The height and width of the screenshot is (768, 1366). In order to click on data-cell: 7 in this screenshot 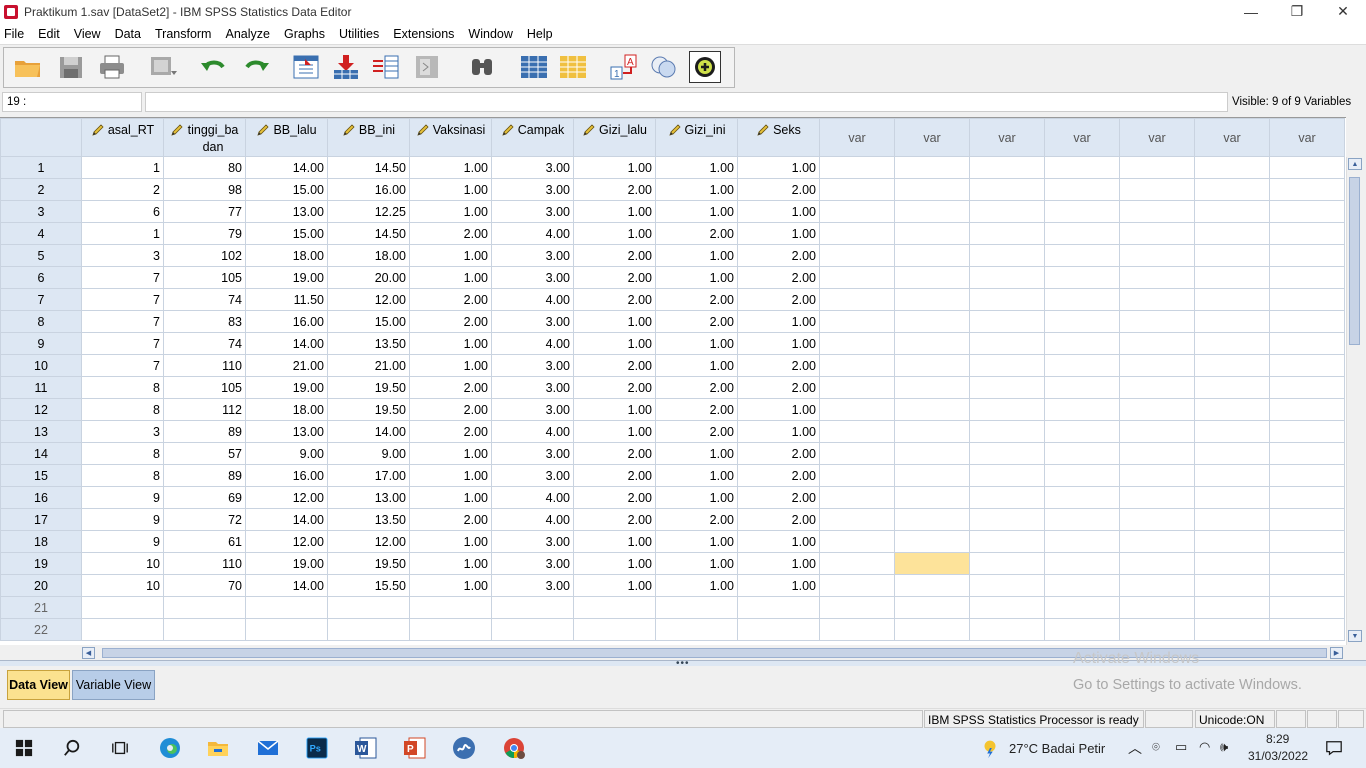, I will do `click(122, 321)`.